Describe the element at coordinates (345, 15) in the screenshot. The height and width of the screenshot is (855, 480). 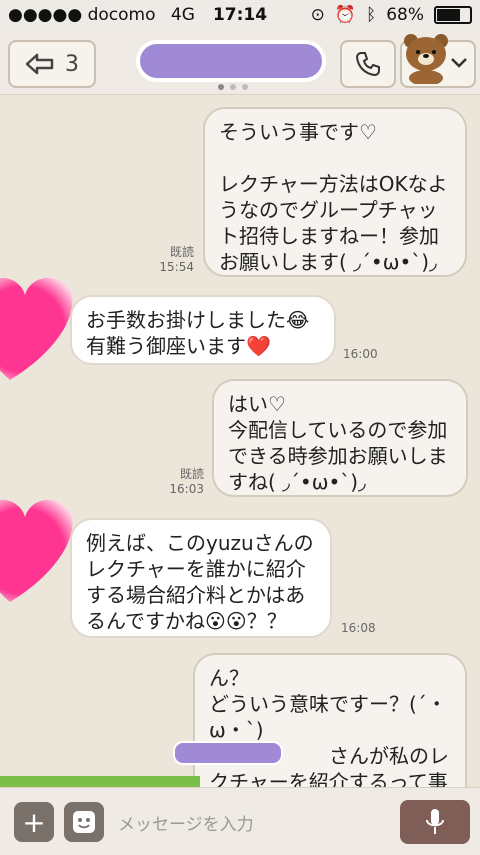
I see `alarm-icon: ⏰` at that location.